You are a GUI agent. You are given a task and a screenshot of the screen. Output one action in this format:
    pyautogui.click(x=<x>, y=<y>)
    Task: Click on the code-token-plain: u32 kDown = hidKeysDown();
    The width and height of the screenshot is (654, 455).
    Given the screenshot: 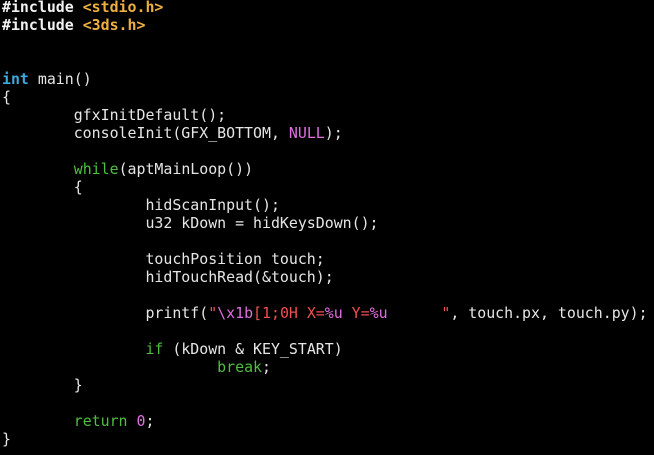 What is the action you would take?
    pyautogui.click(x=190, y=223)
    